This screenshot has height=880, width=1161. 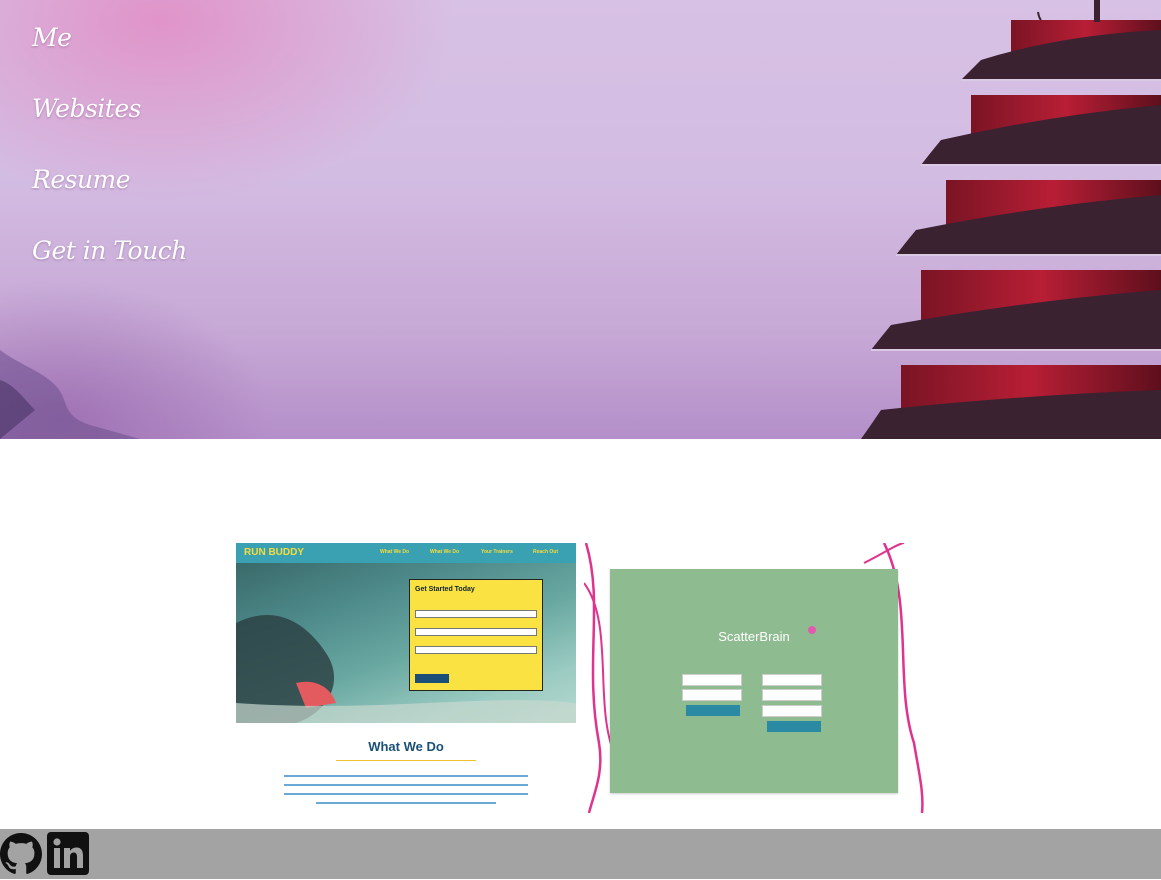 What do you see at coordinates (792, 711) in the screenshot?
I see `signup-password-field` at bounding box center [792, 711].